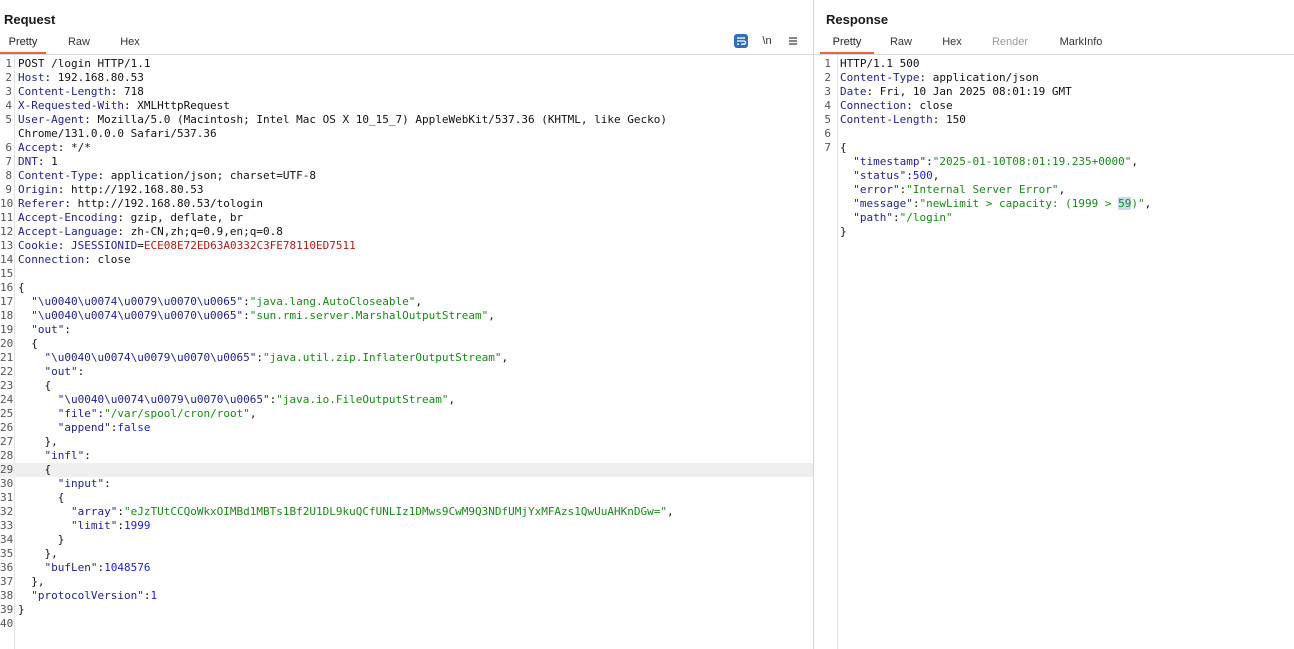 This screenshot has height=649, width=1294. I want to click on code-token: Connection, so click(873, 105).